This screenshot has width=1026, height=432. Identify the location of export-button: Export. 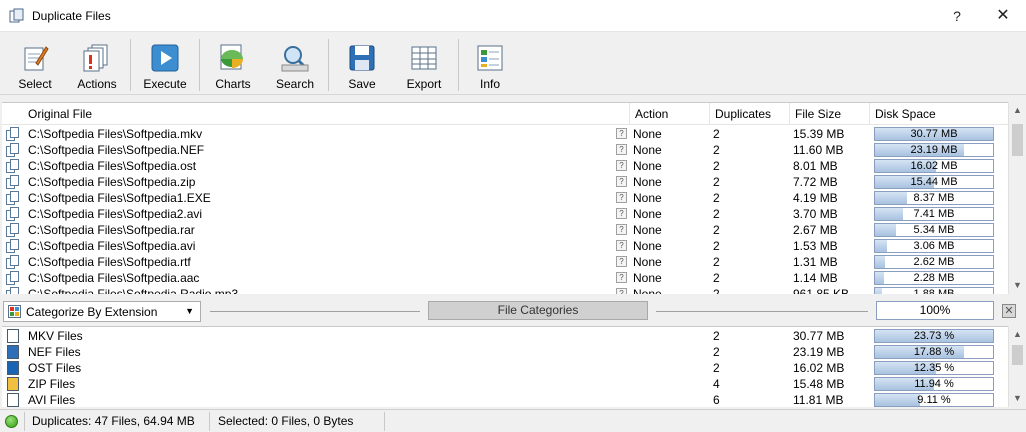
(424, 65).